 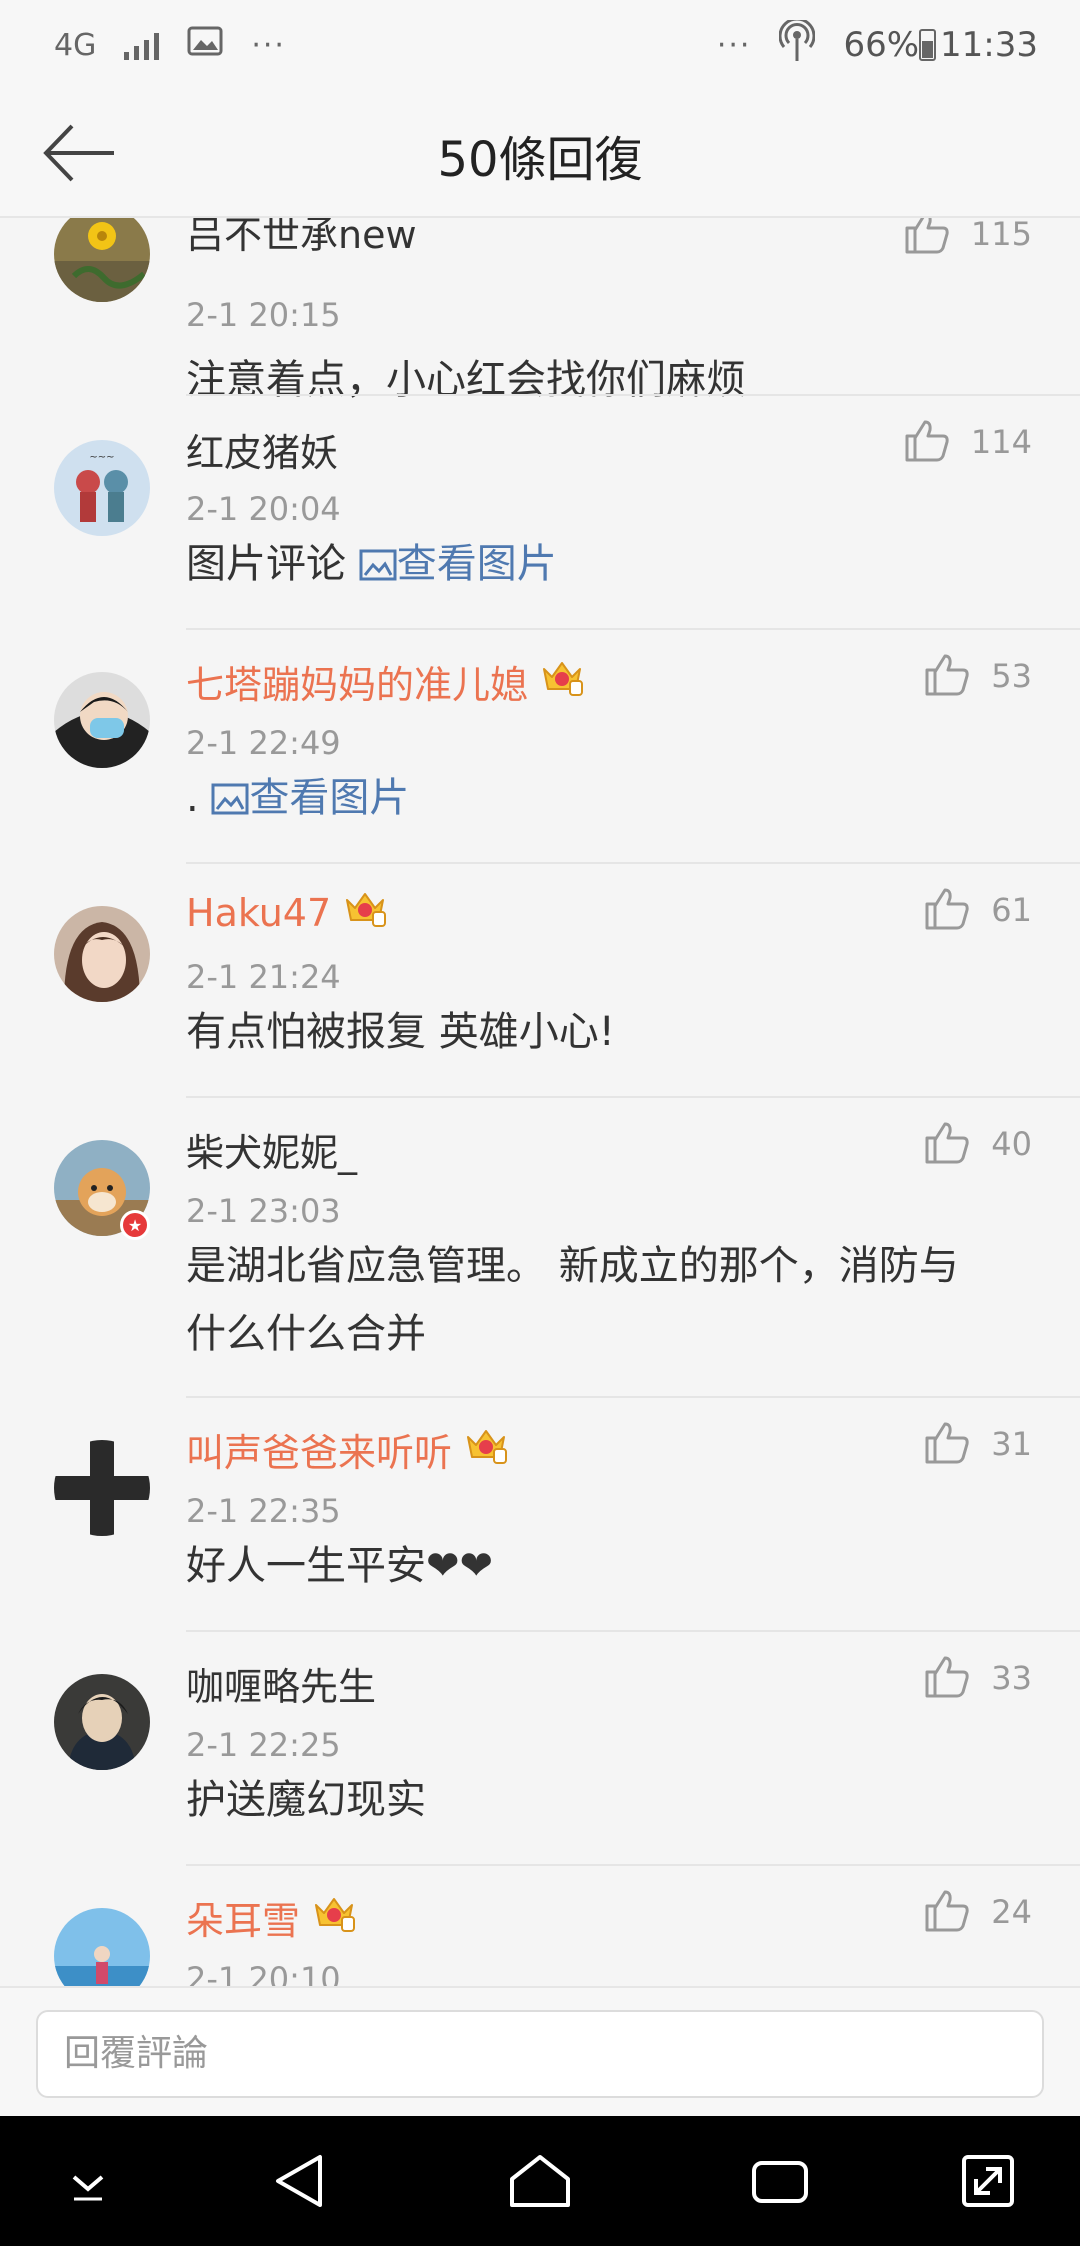 What do you see at coordinates (540, 1748) in the screenshot?
I see `comment-item: 咖喱略先生 2-1 22:25 护送魔幻现实 33` at bounding box center [540, 1748].